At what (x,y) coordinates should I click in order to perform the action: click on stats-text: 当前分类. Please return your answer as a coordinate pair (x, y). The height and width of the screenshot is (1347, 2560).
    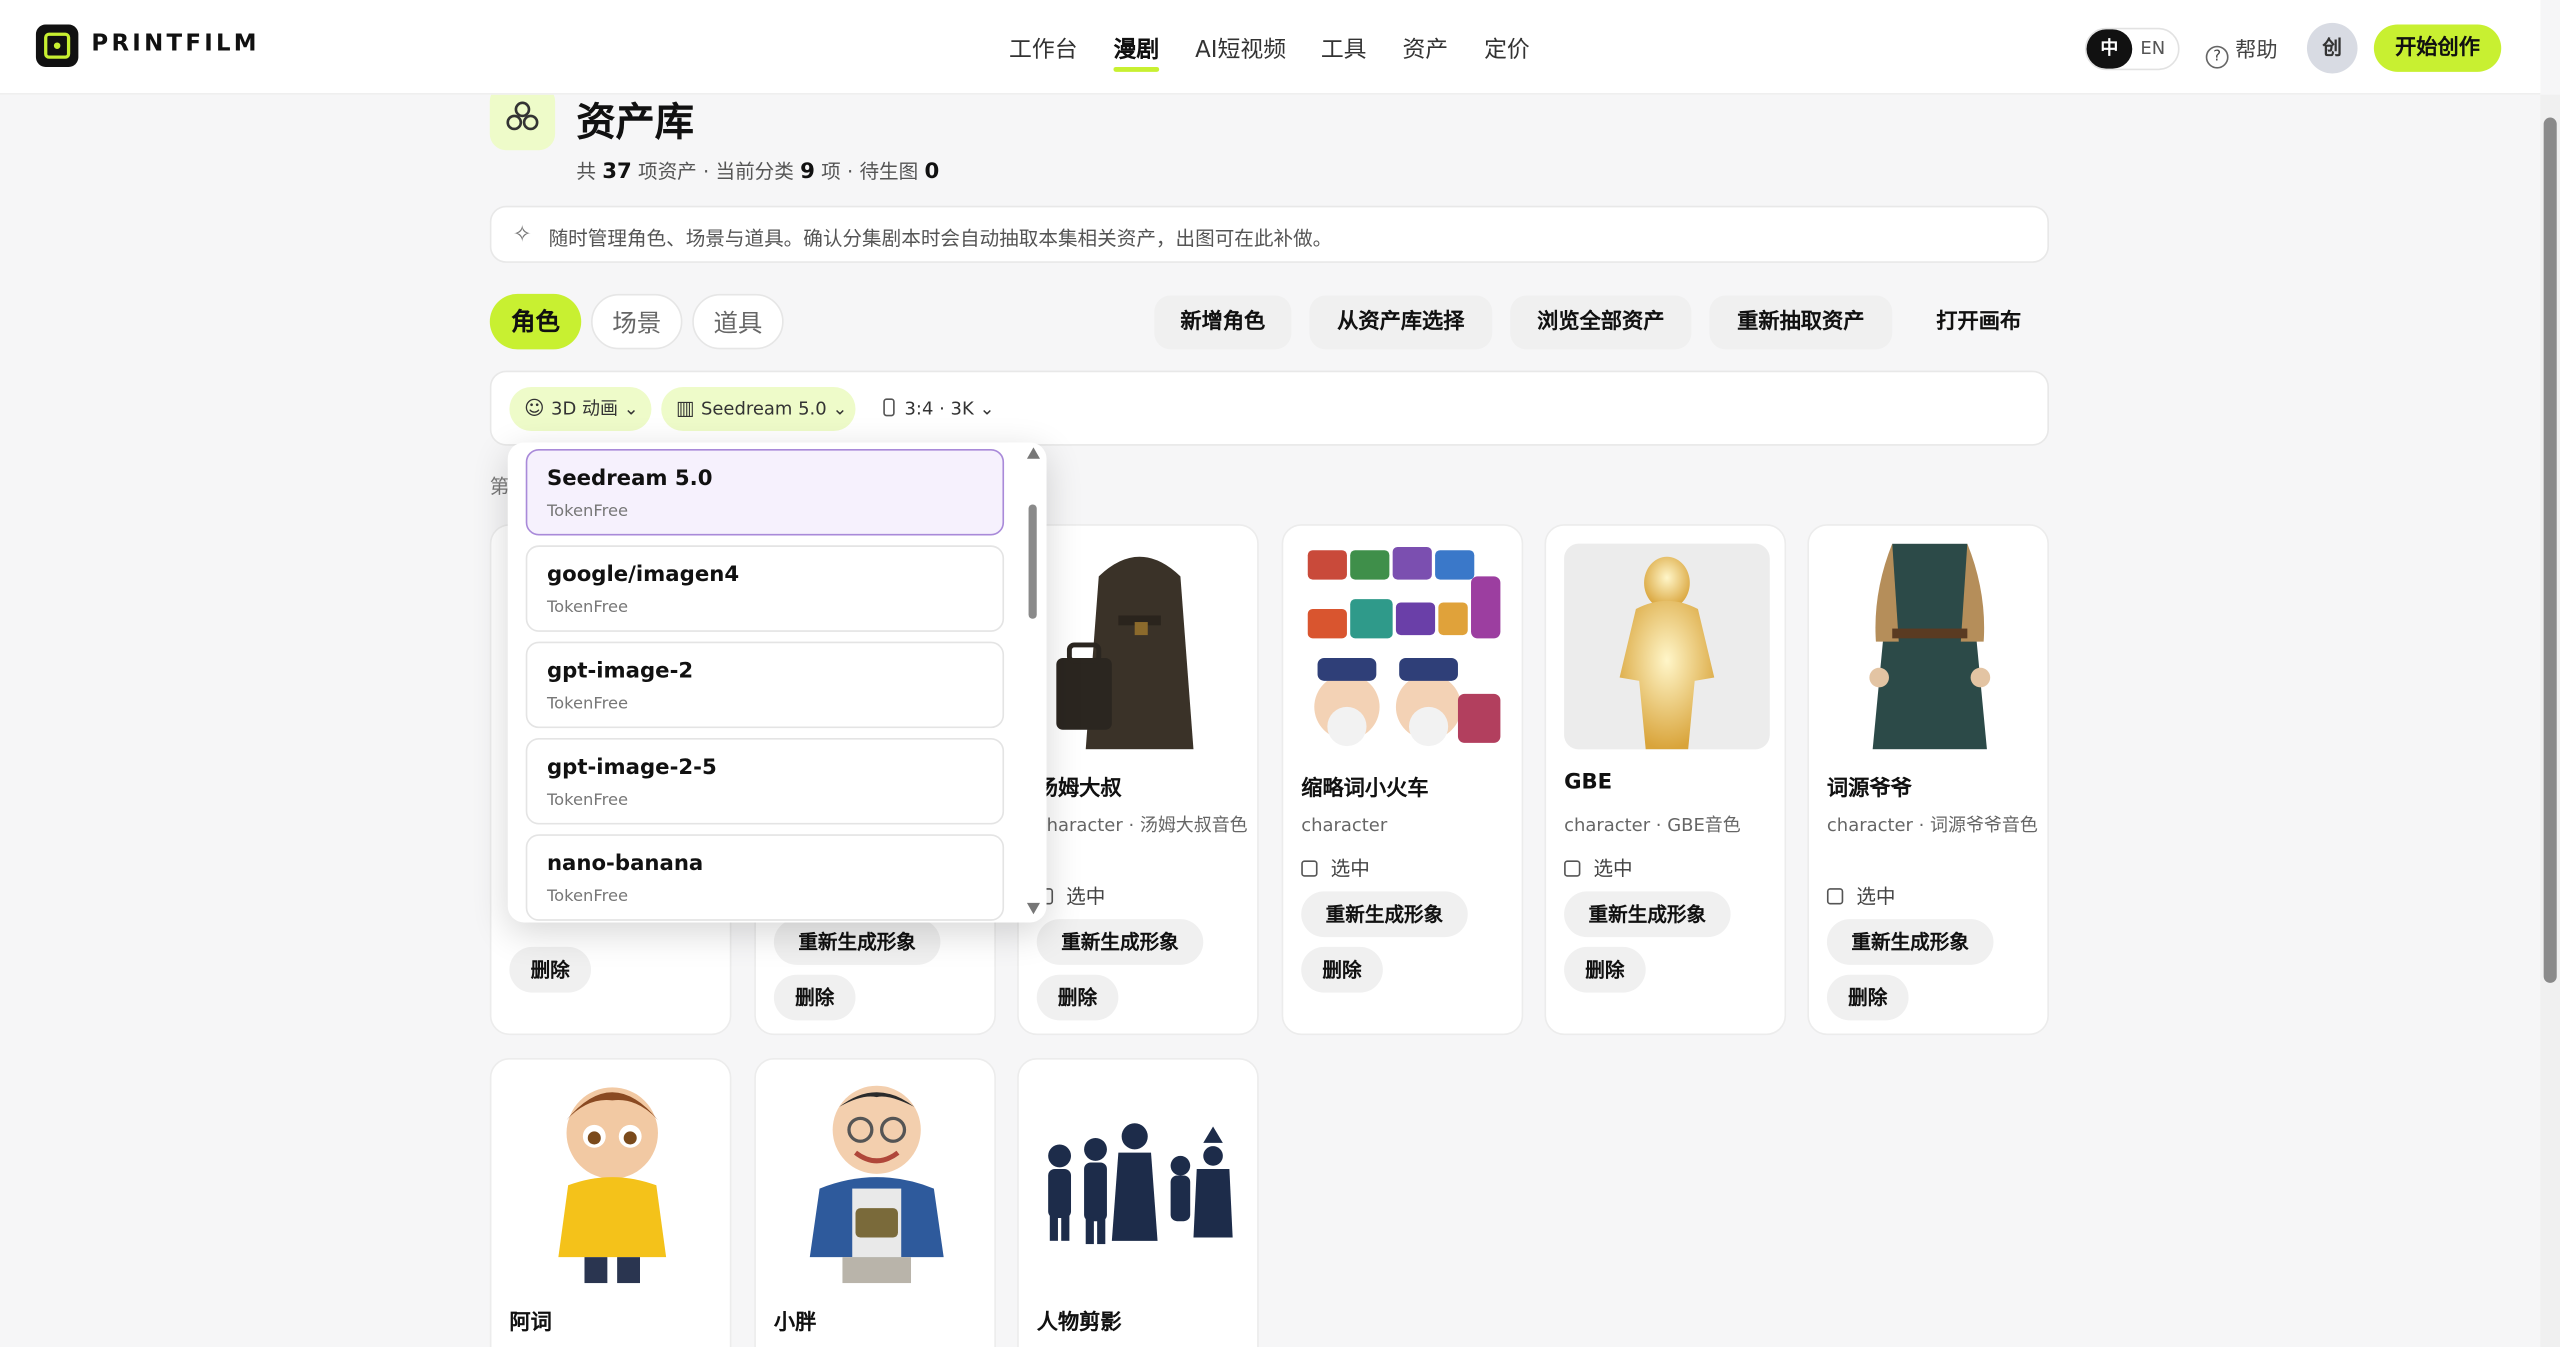
    Looking at the image, I should click on (754, 171).